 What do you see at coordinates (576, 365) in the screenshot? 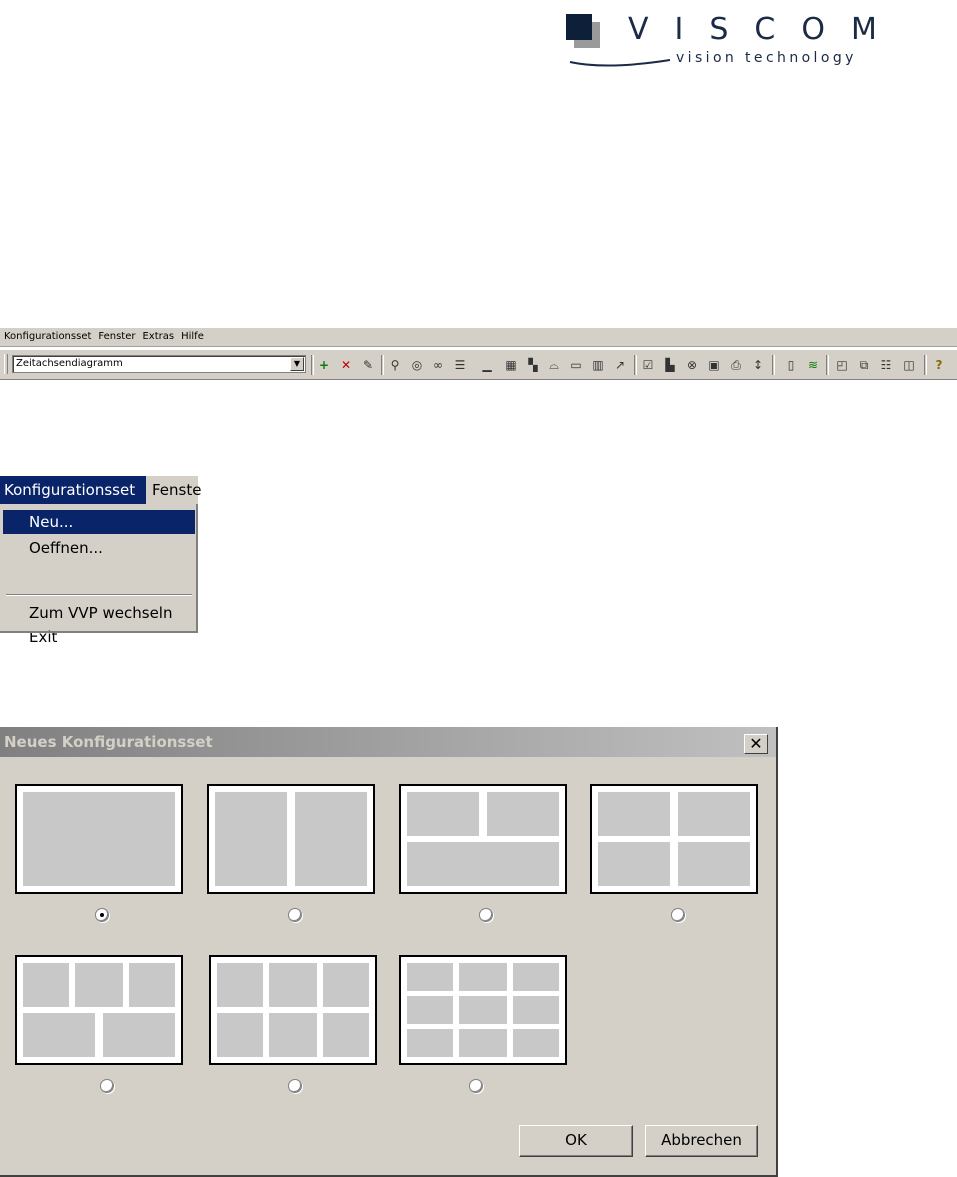
I see `box-icon: ▭` at bounding box center [576, 365].